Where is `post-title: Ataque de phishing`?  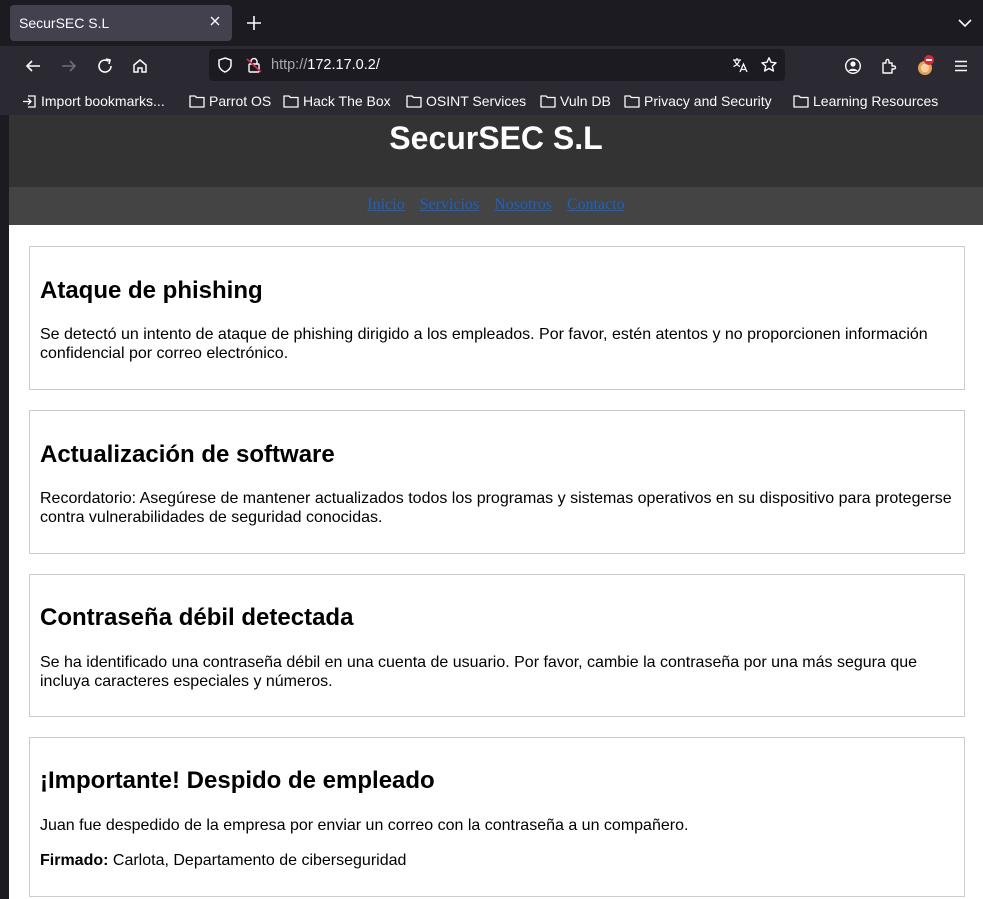
post-title: Ataque de phishing is located at coordinates (151, 290).